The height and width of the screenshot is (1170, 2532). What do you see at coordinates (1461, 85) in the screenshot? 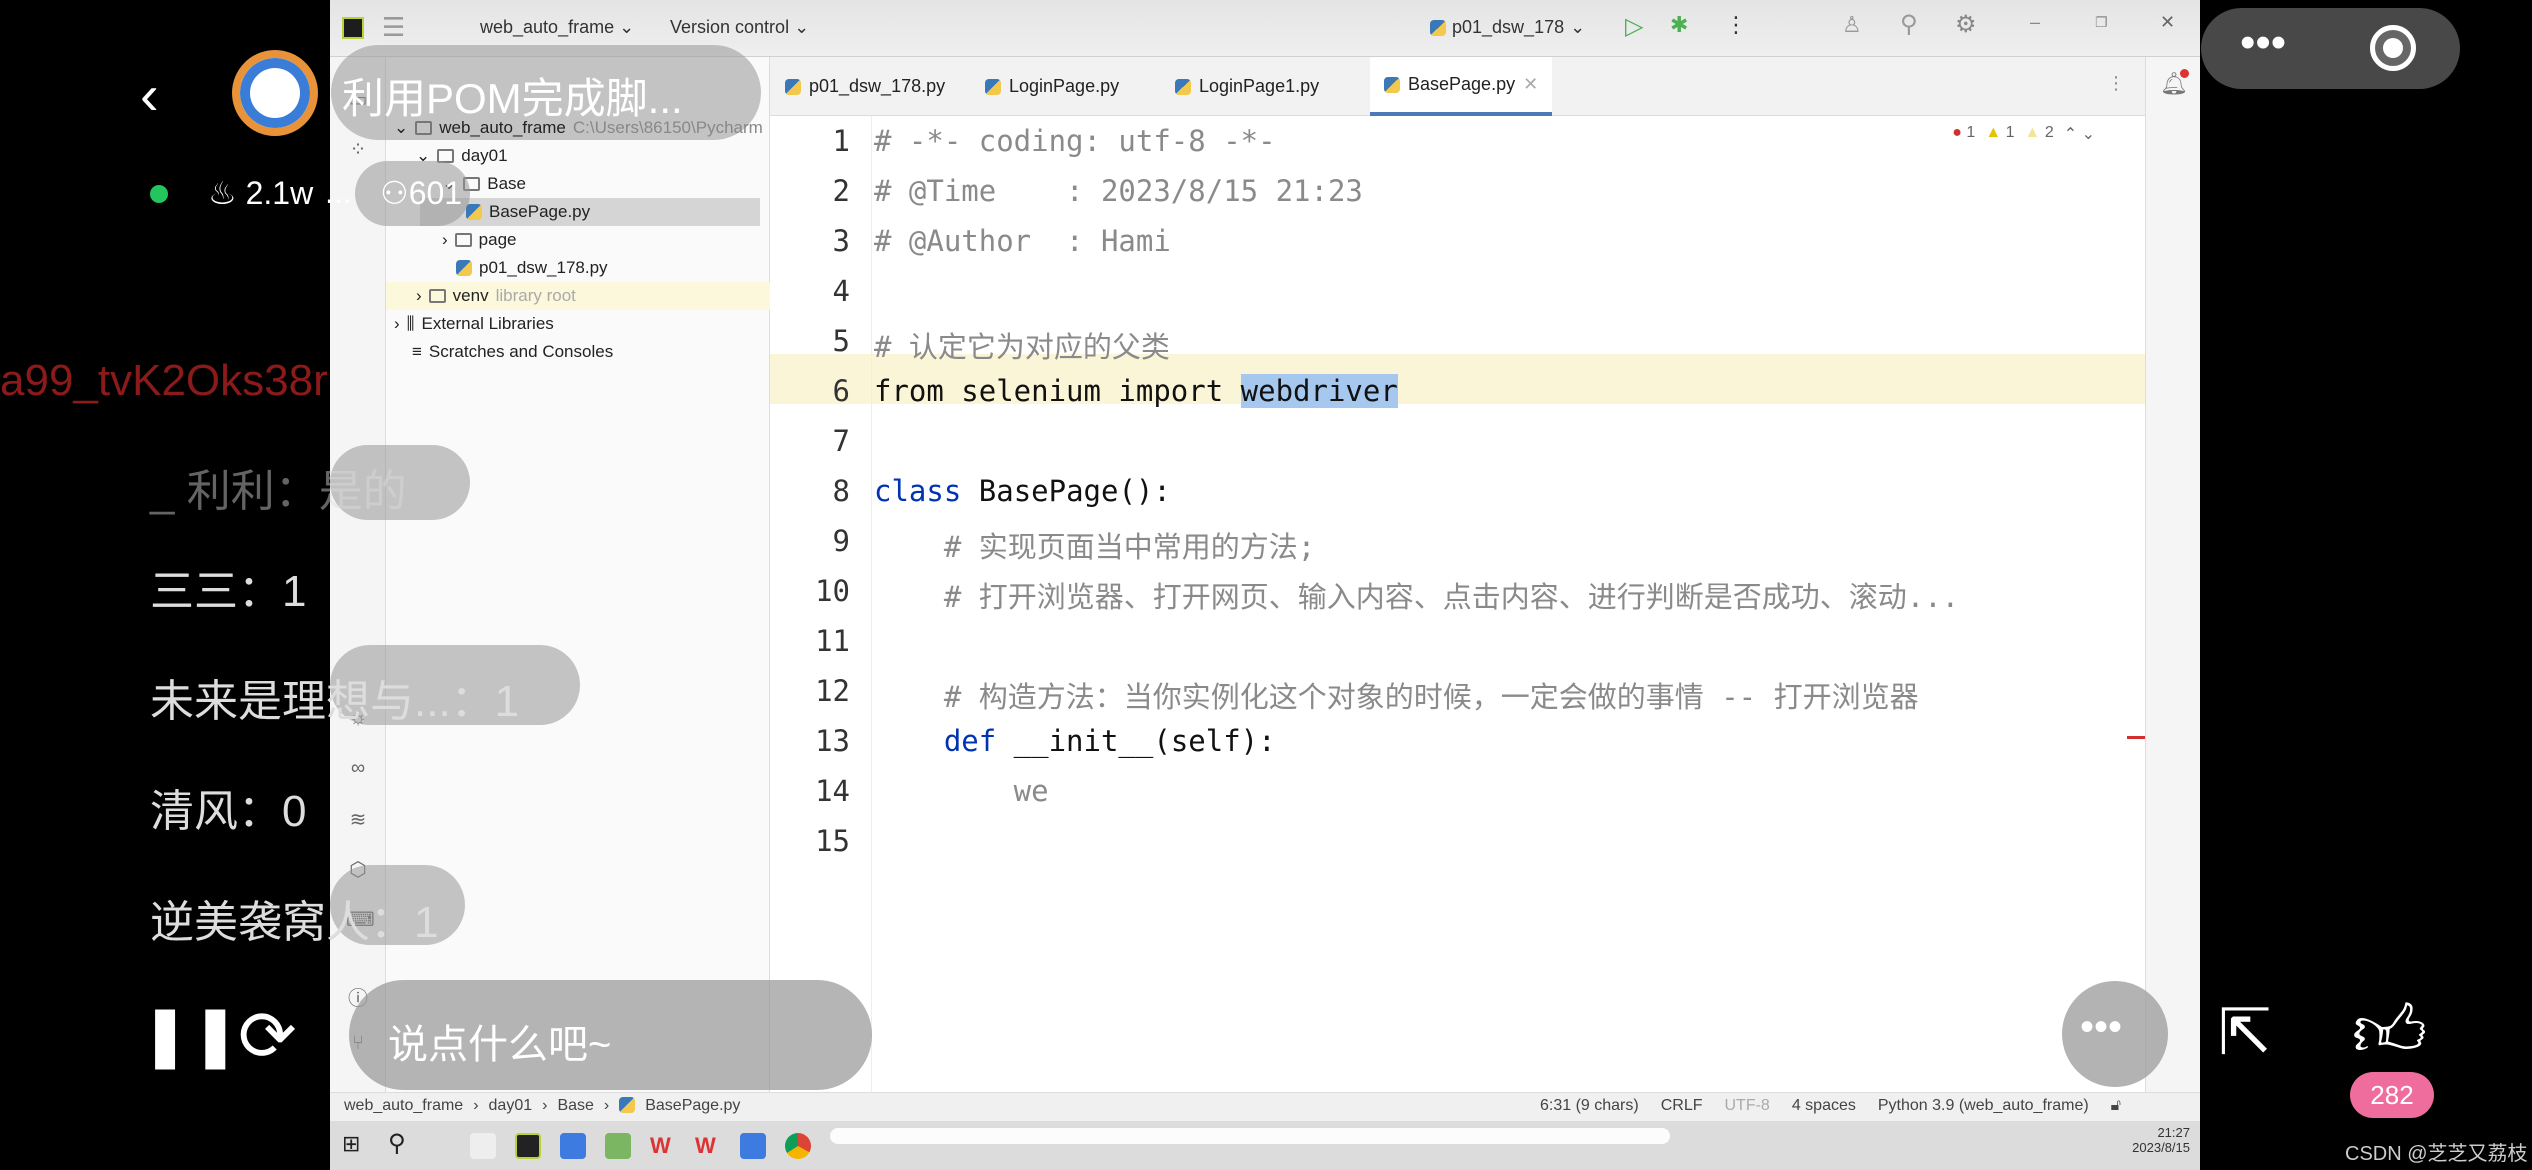
I see `tab-basepage: BasePage.py ✕` at bounding box center [1461, 85].